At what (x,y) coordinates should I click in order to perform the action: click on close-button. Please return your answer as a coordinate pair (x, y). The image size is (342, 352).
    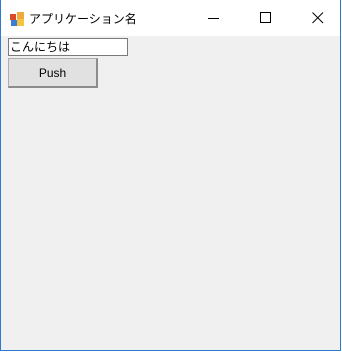
    Looking at the image, I should click on (318, 18).